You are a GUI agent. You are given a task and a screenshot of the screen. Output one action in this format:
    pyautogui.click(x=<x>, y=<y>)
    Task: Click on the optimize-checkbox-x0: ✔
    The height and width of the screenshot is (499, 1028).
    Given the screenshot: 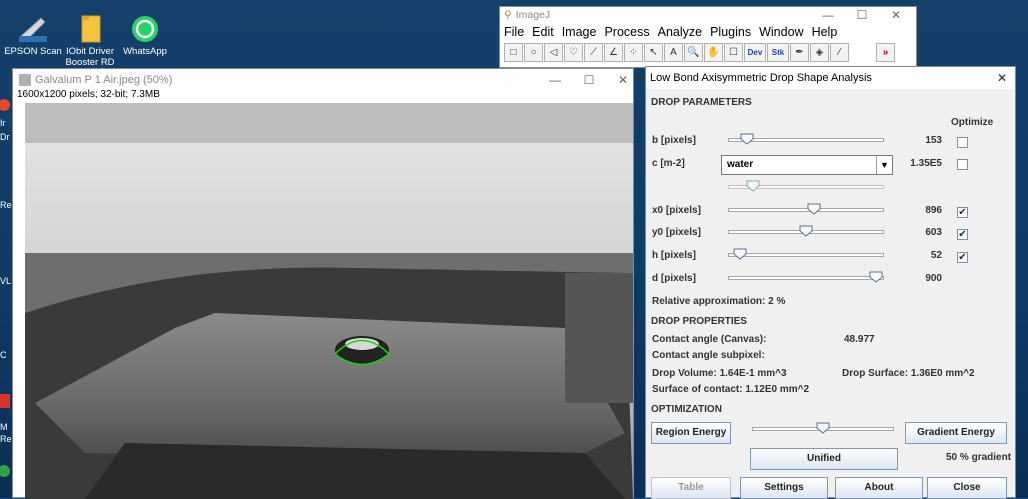 What is the action you would take?
    pyautogui.click(x=962, y=212)
    